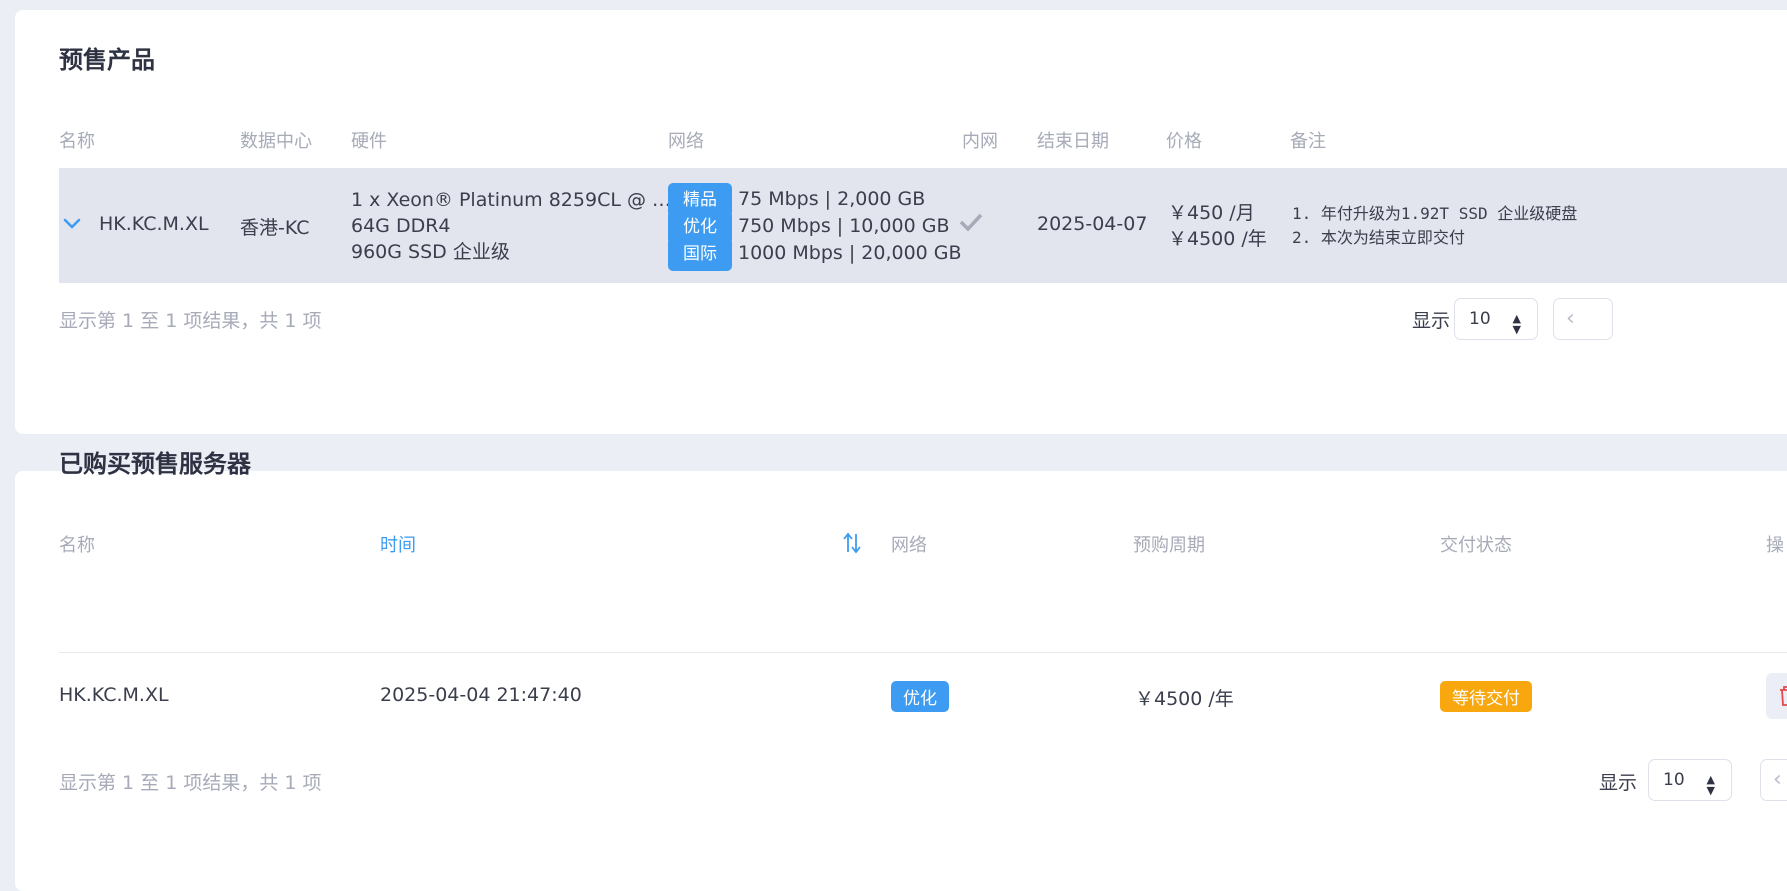  I want to click on purchased-prev-page-button: ‹, so click(1773, 780).